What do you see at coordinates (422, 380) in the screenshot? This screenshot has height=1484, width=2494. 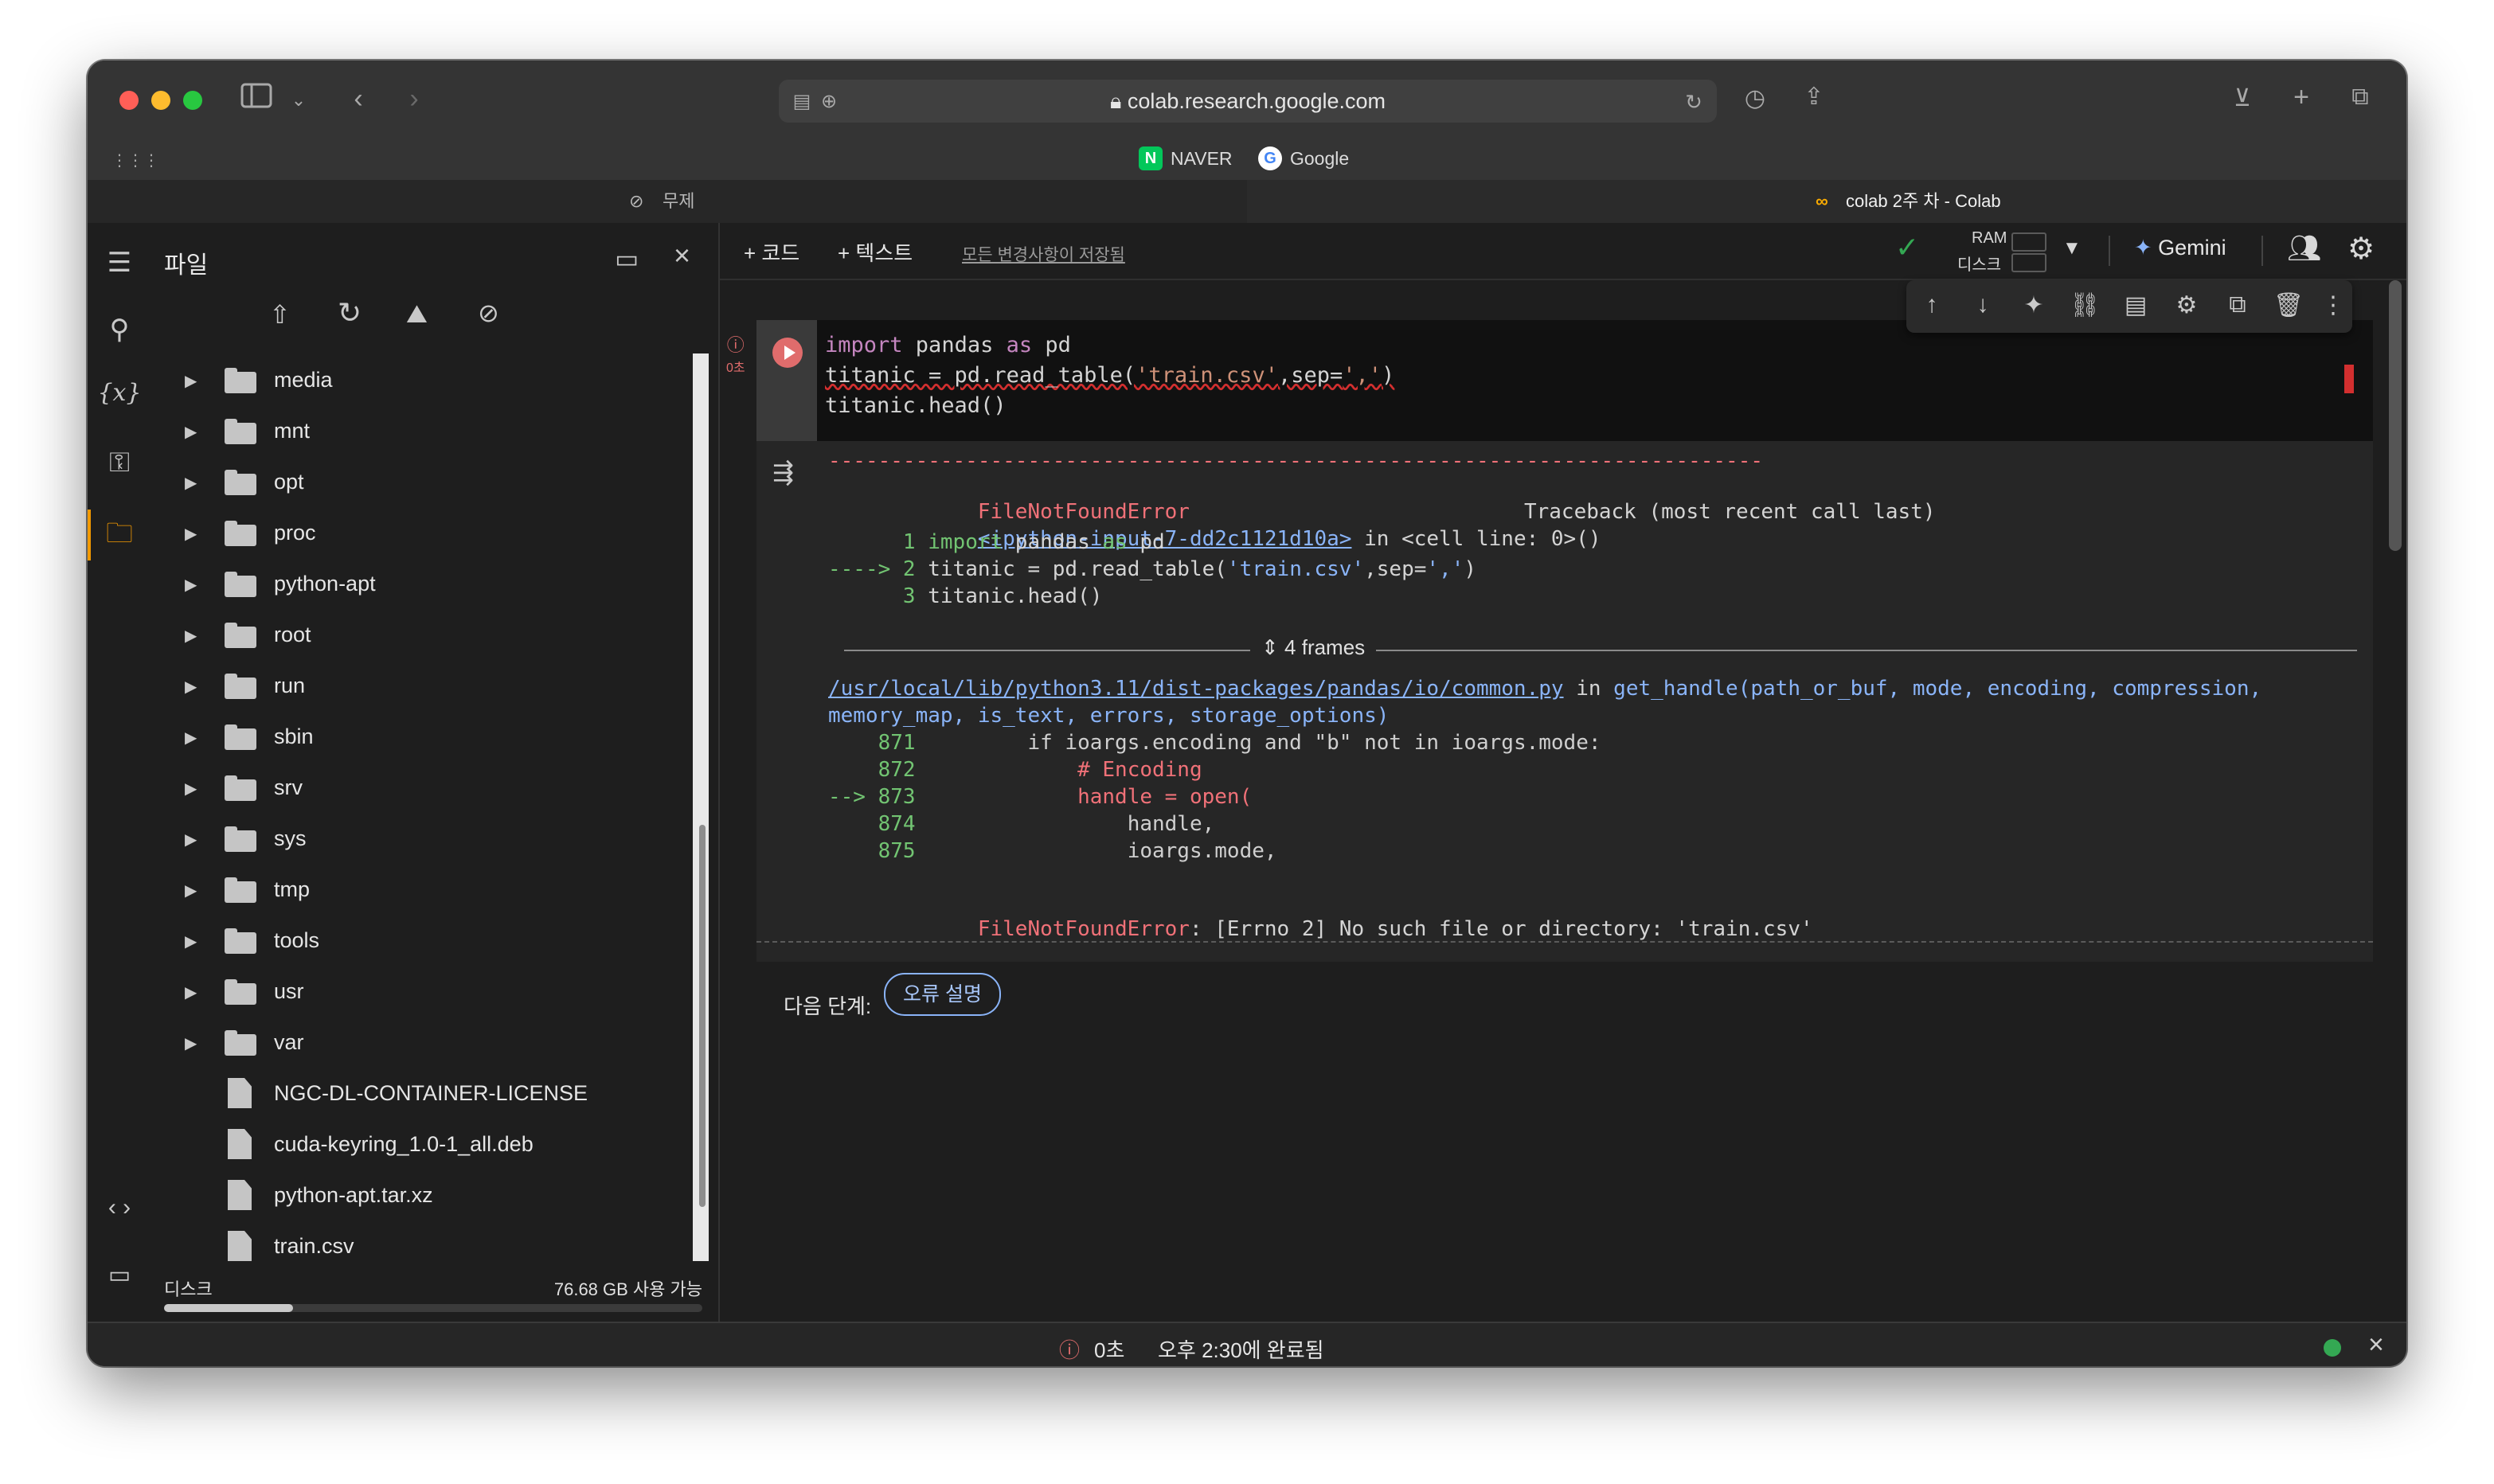 I see `folder-row: ▶ media` at bounding box center [422, 380].